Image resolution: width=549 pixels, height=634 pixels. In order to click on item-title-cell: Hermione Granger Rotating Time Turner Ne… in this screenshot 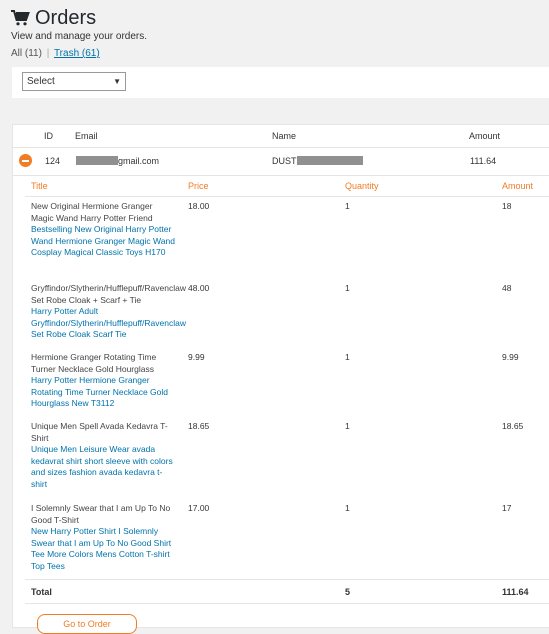, I will do `click(103, 381)`.